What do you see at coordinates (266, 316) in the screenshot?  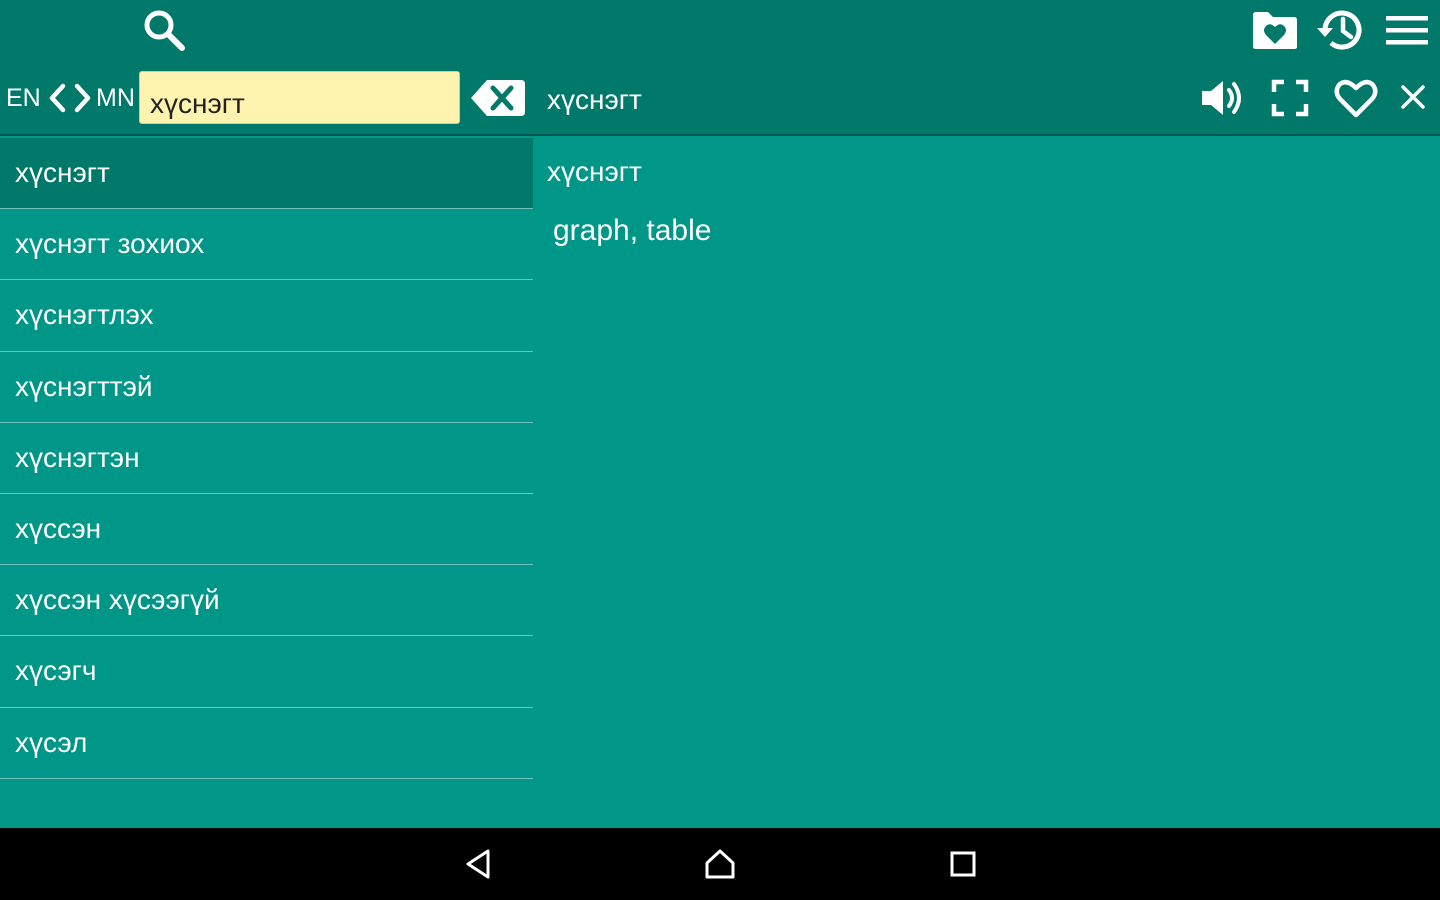 I see `list-item: хүснэгтлэх` at bounding box center [266, 316].